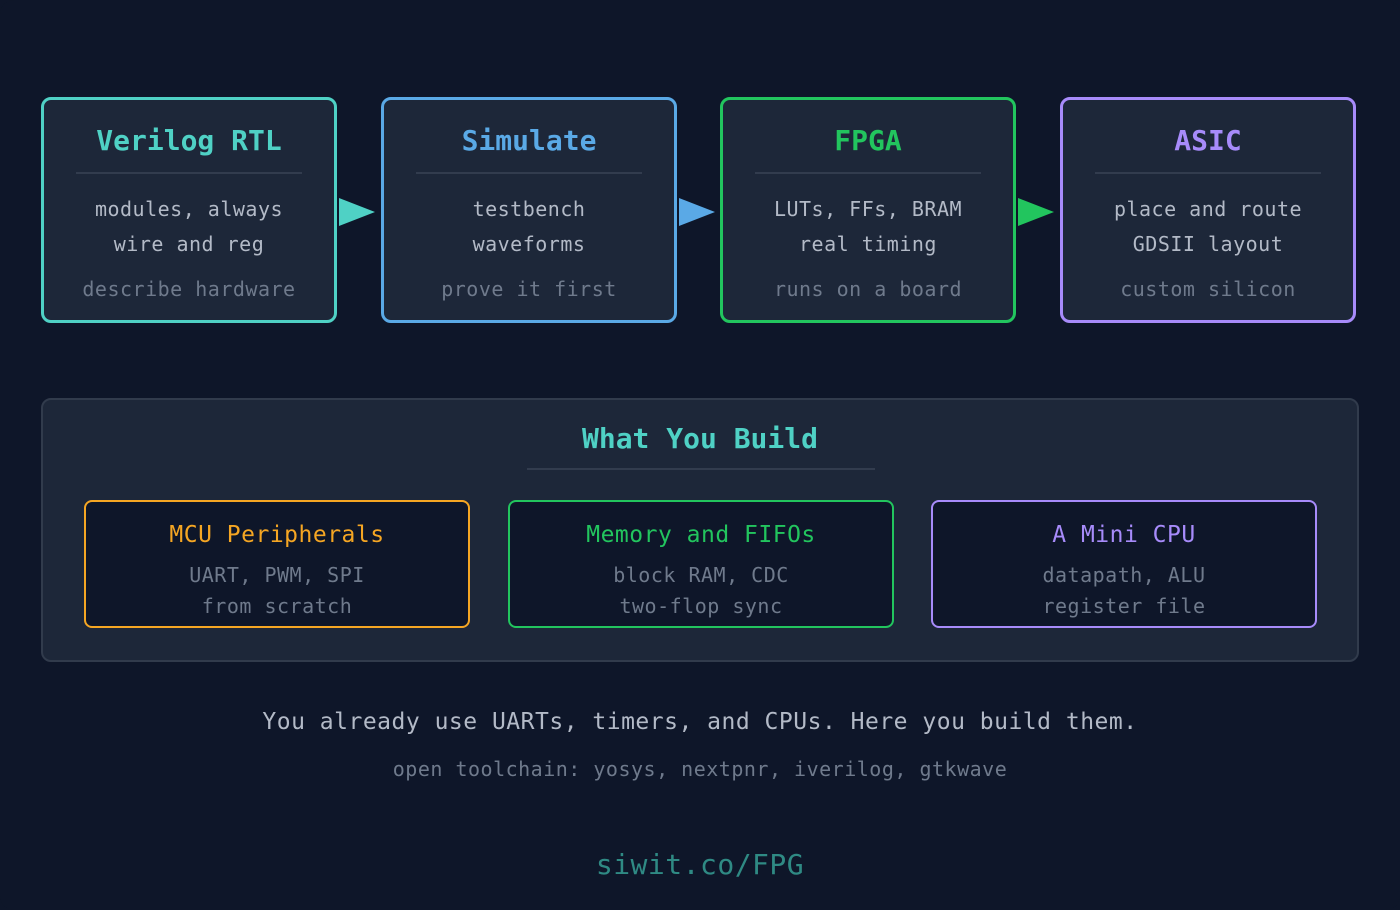 This screenshot has width=1400, height=910. What do you see at coordinates (277, 575) in the screenshot?
I see `card-detail: UART, PWM, SPI` at bounding box center [277, 575].